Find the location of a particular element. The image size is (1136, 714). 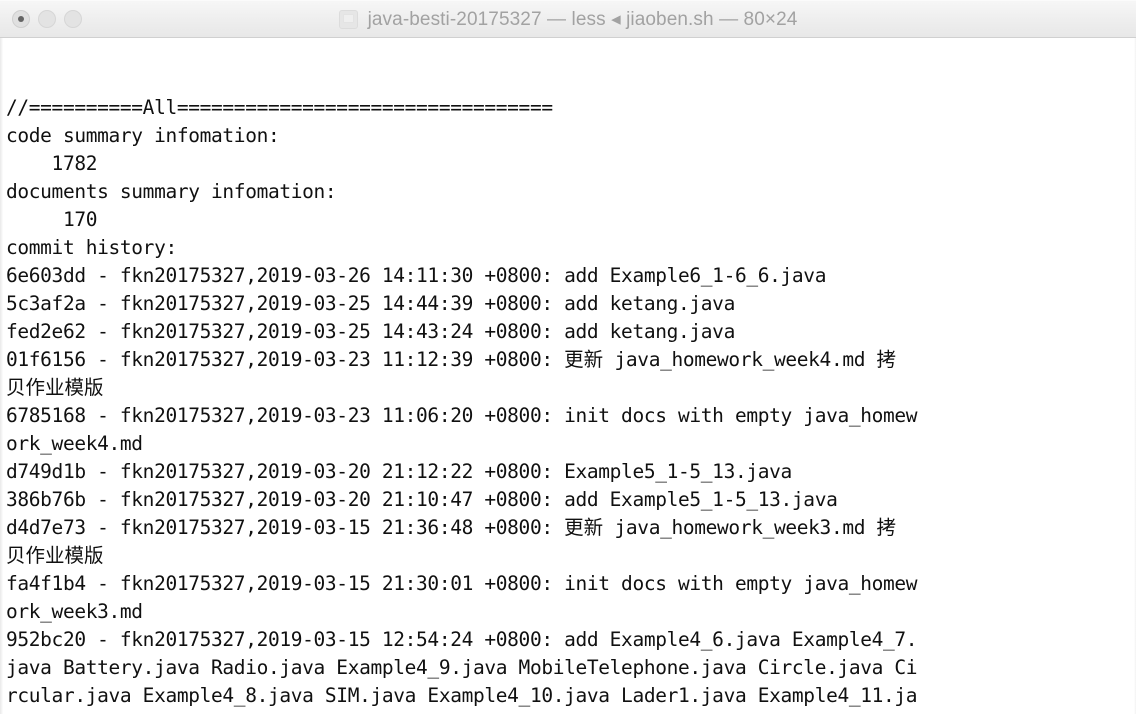

maximize-button is located at coordinates (73, 18).